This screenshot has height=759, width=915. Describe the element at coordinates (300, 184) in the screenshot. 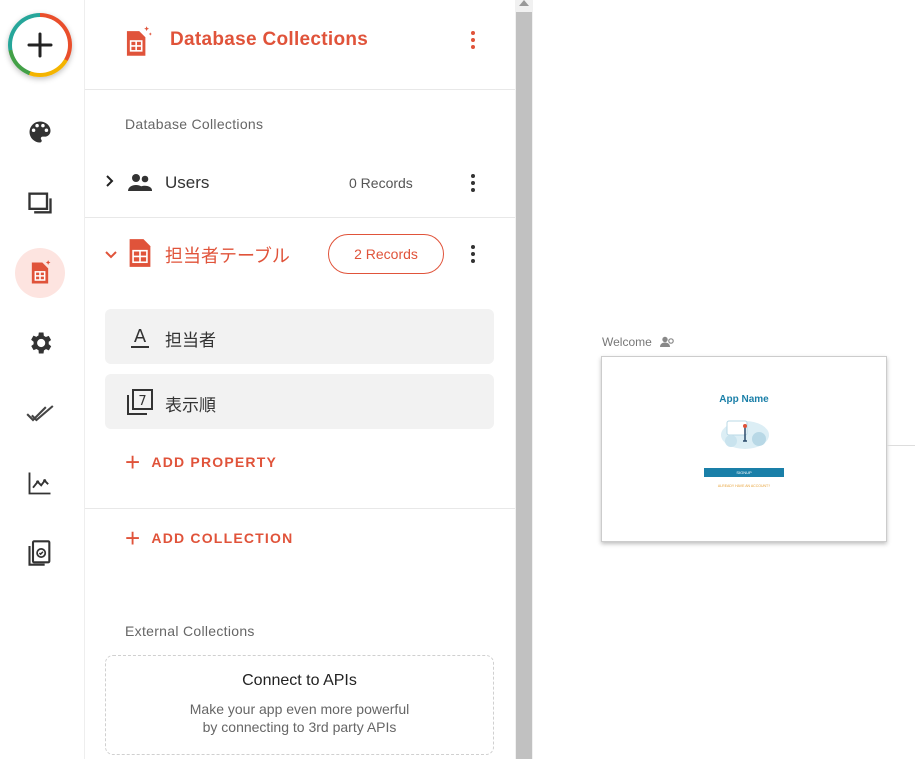

I see `collection-row-users: Users 0 Records` at that location.